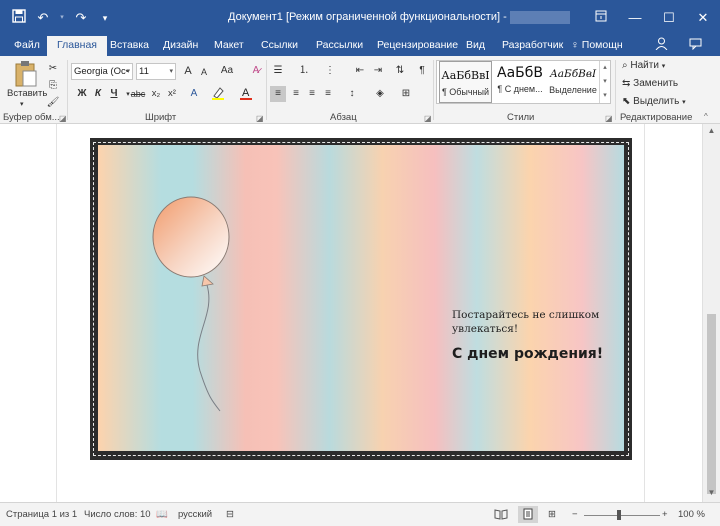  Describe the element at coordinates (635, 18) in the screenshot. I see `minimize-button: —` at that location.